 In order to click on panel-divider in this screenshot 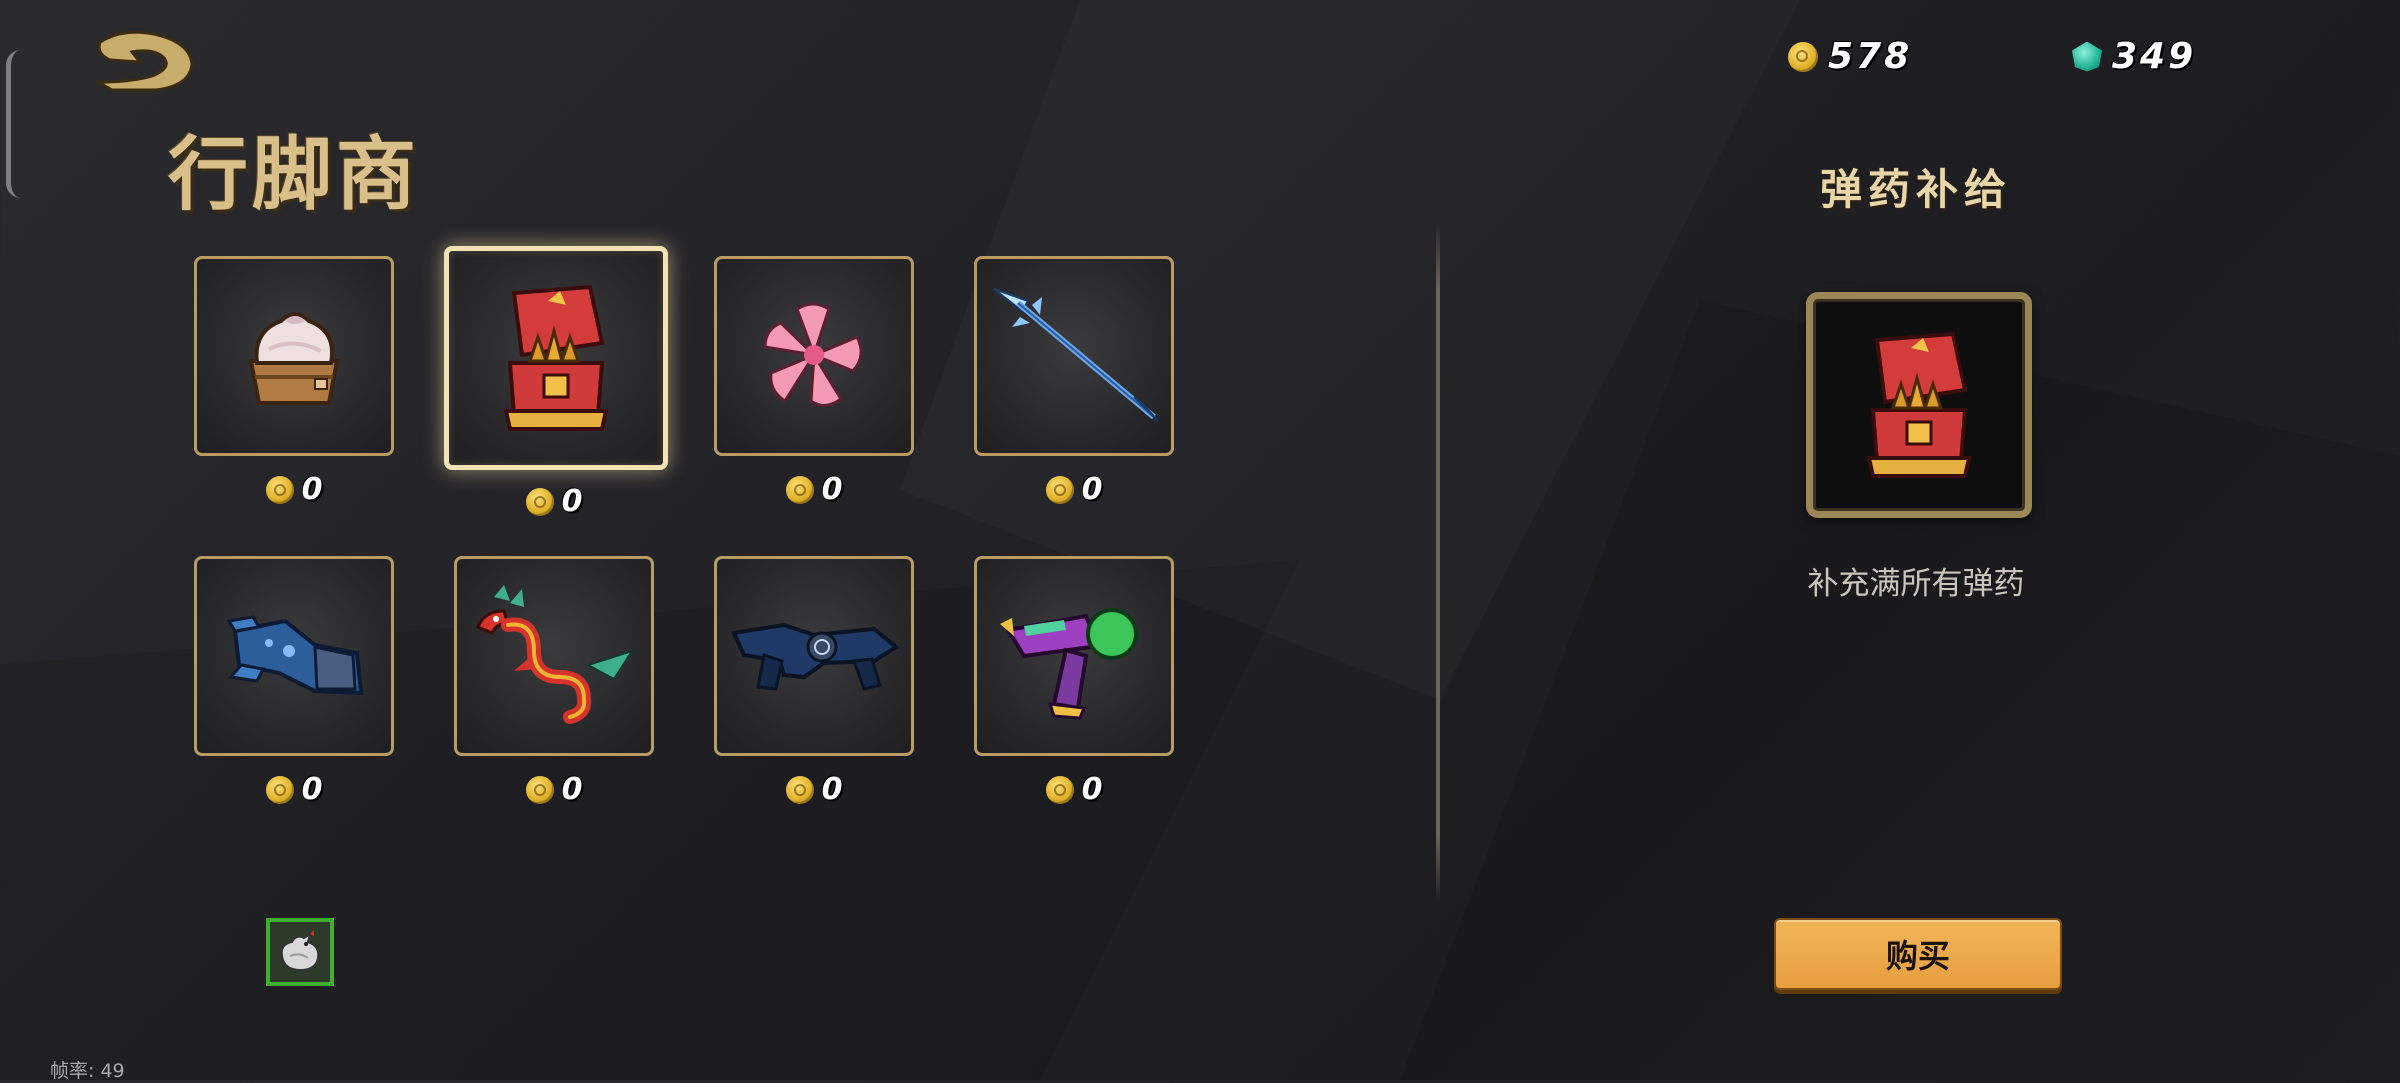, I will do `click(1438, 562)`.